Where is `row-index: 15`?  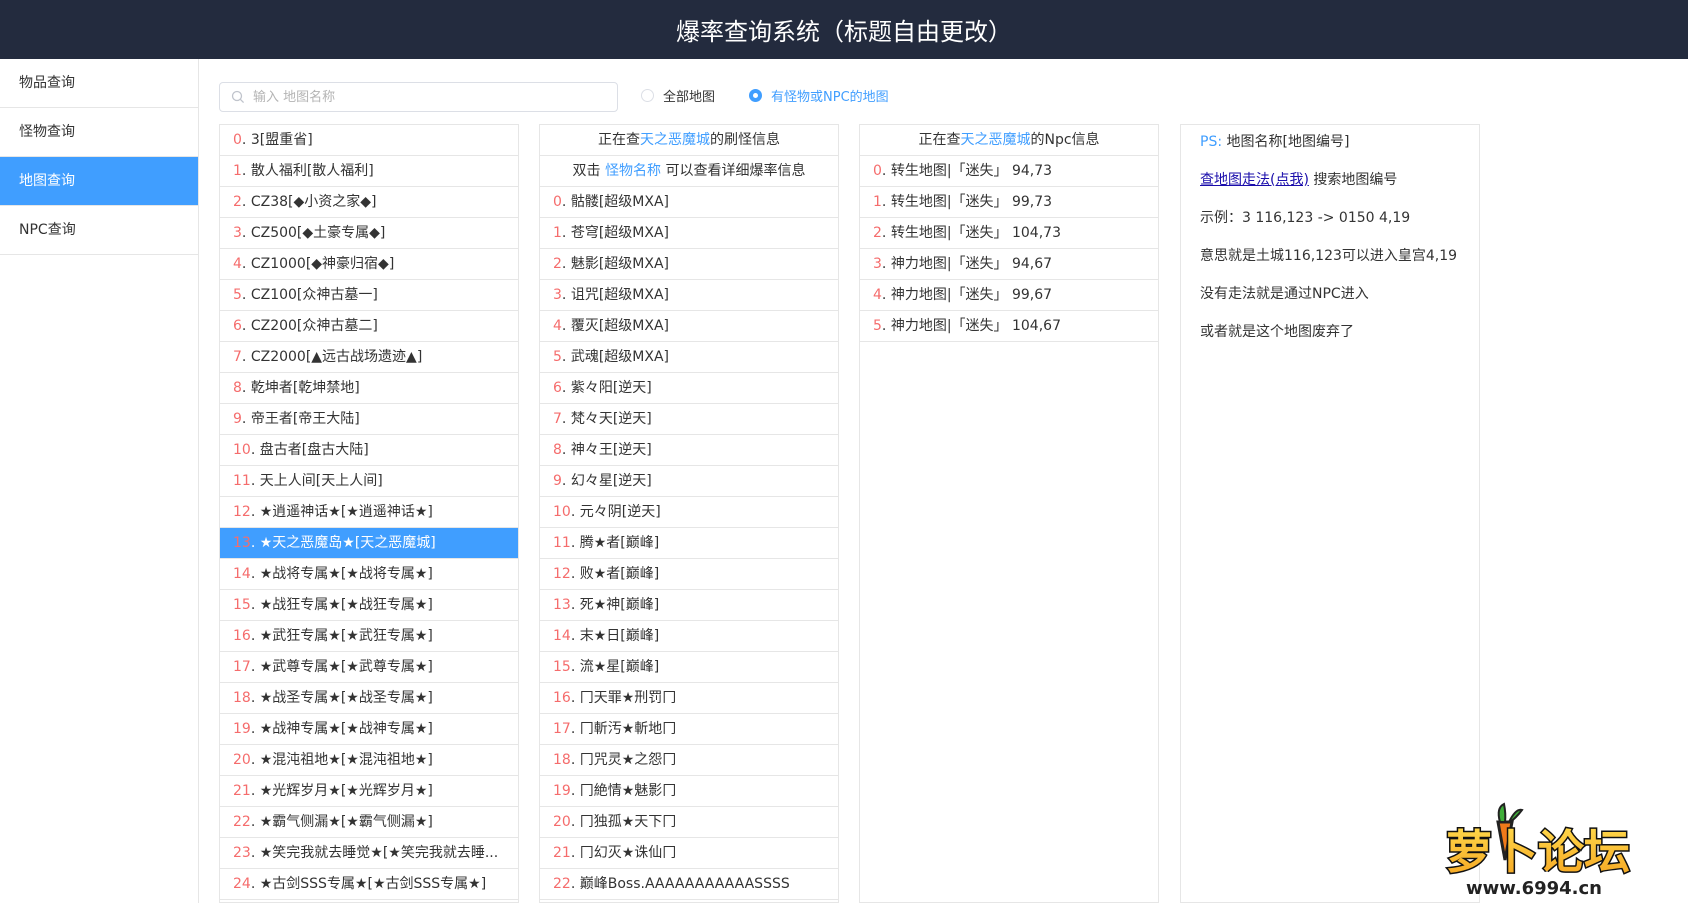
row-index: 15 is located at coordinates (242, 605).